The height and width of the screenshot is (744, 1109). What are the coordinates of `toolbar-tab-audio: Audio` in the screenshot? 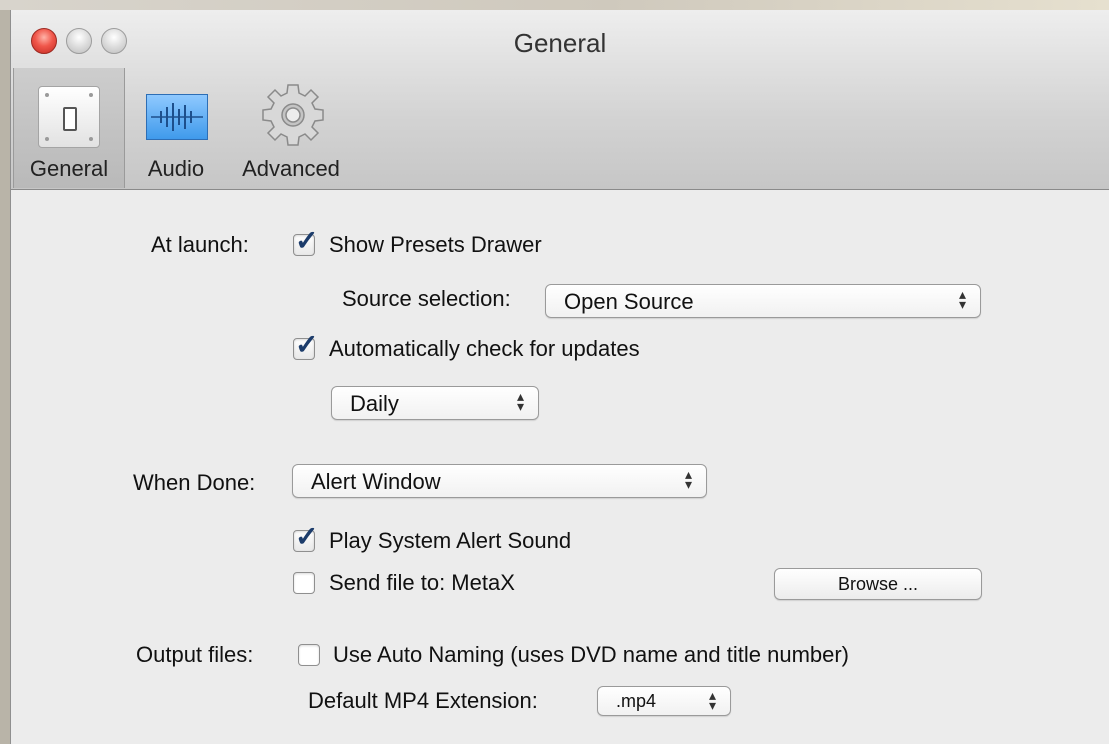 It's located at (176, 128).